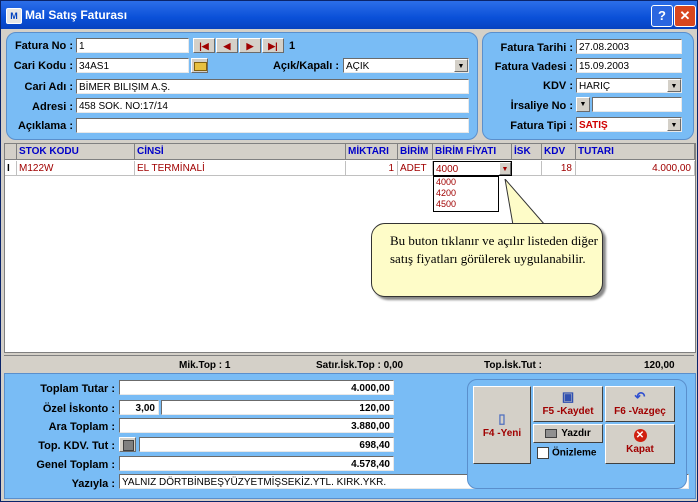 The image size is (698, 502). What do you see at coordinates (541, 106) in the screenshot?
I see `irsaliye-label: İrsaliye No :` at bounding box center [541, 106].